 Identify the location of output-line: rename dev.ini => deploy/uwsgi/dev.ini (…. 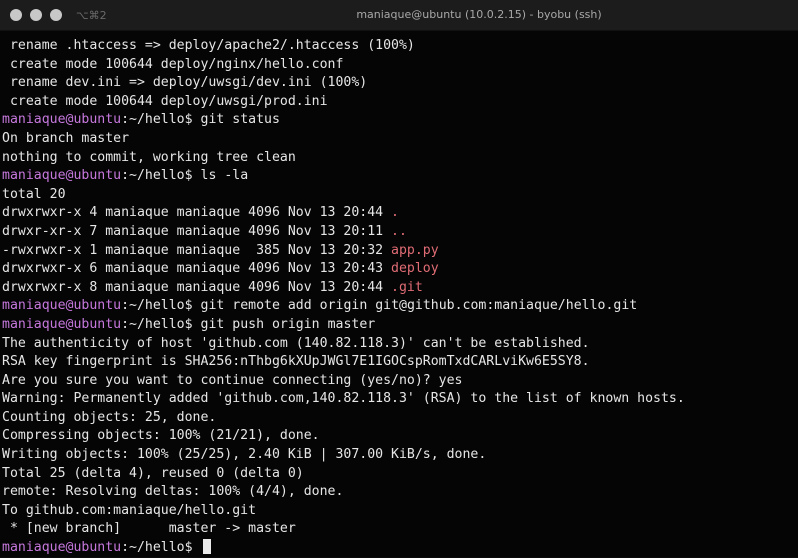
(185, 83).